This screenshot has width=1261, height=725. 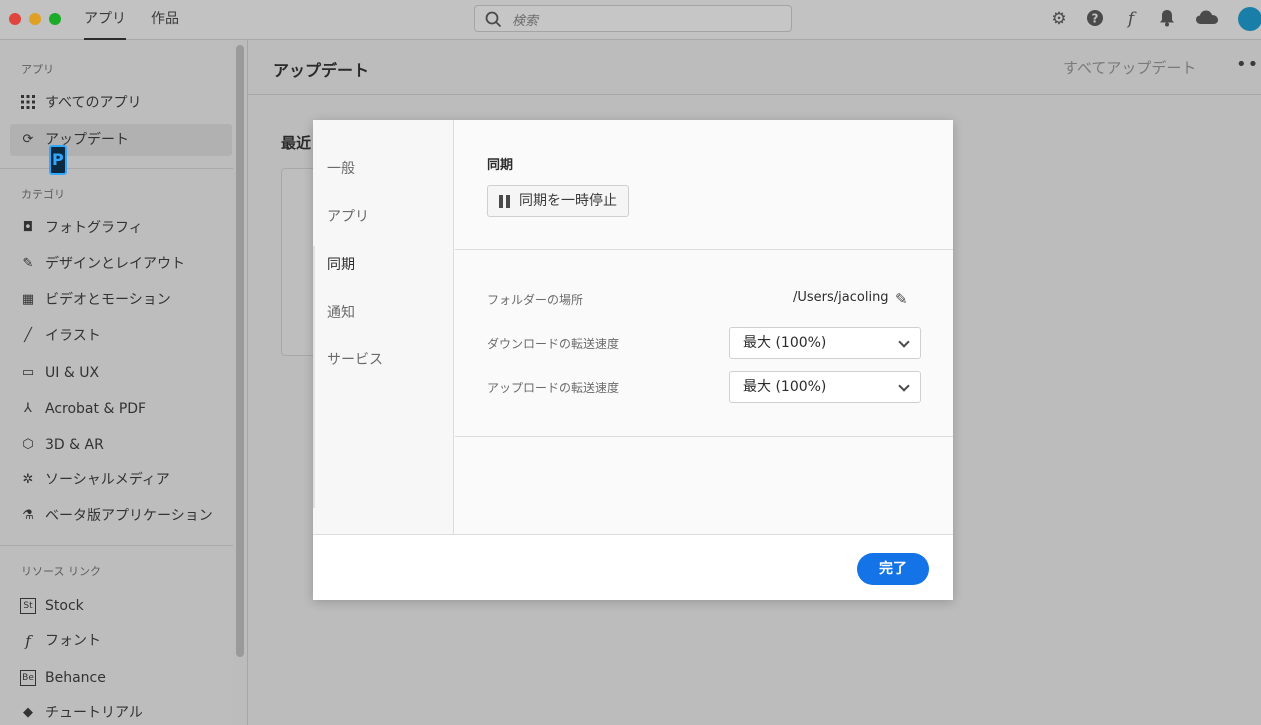 I want to click on camera-icon: ◘, so click(x=28, y=227).